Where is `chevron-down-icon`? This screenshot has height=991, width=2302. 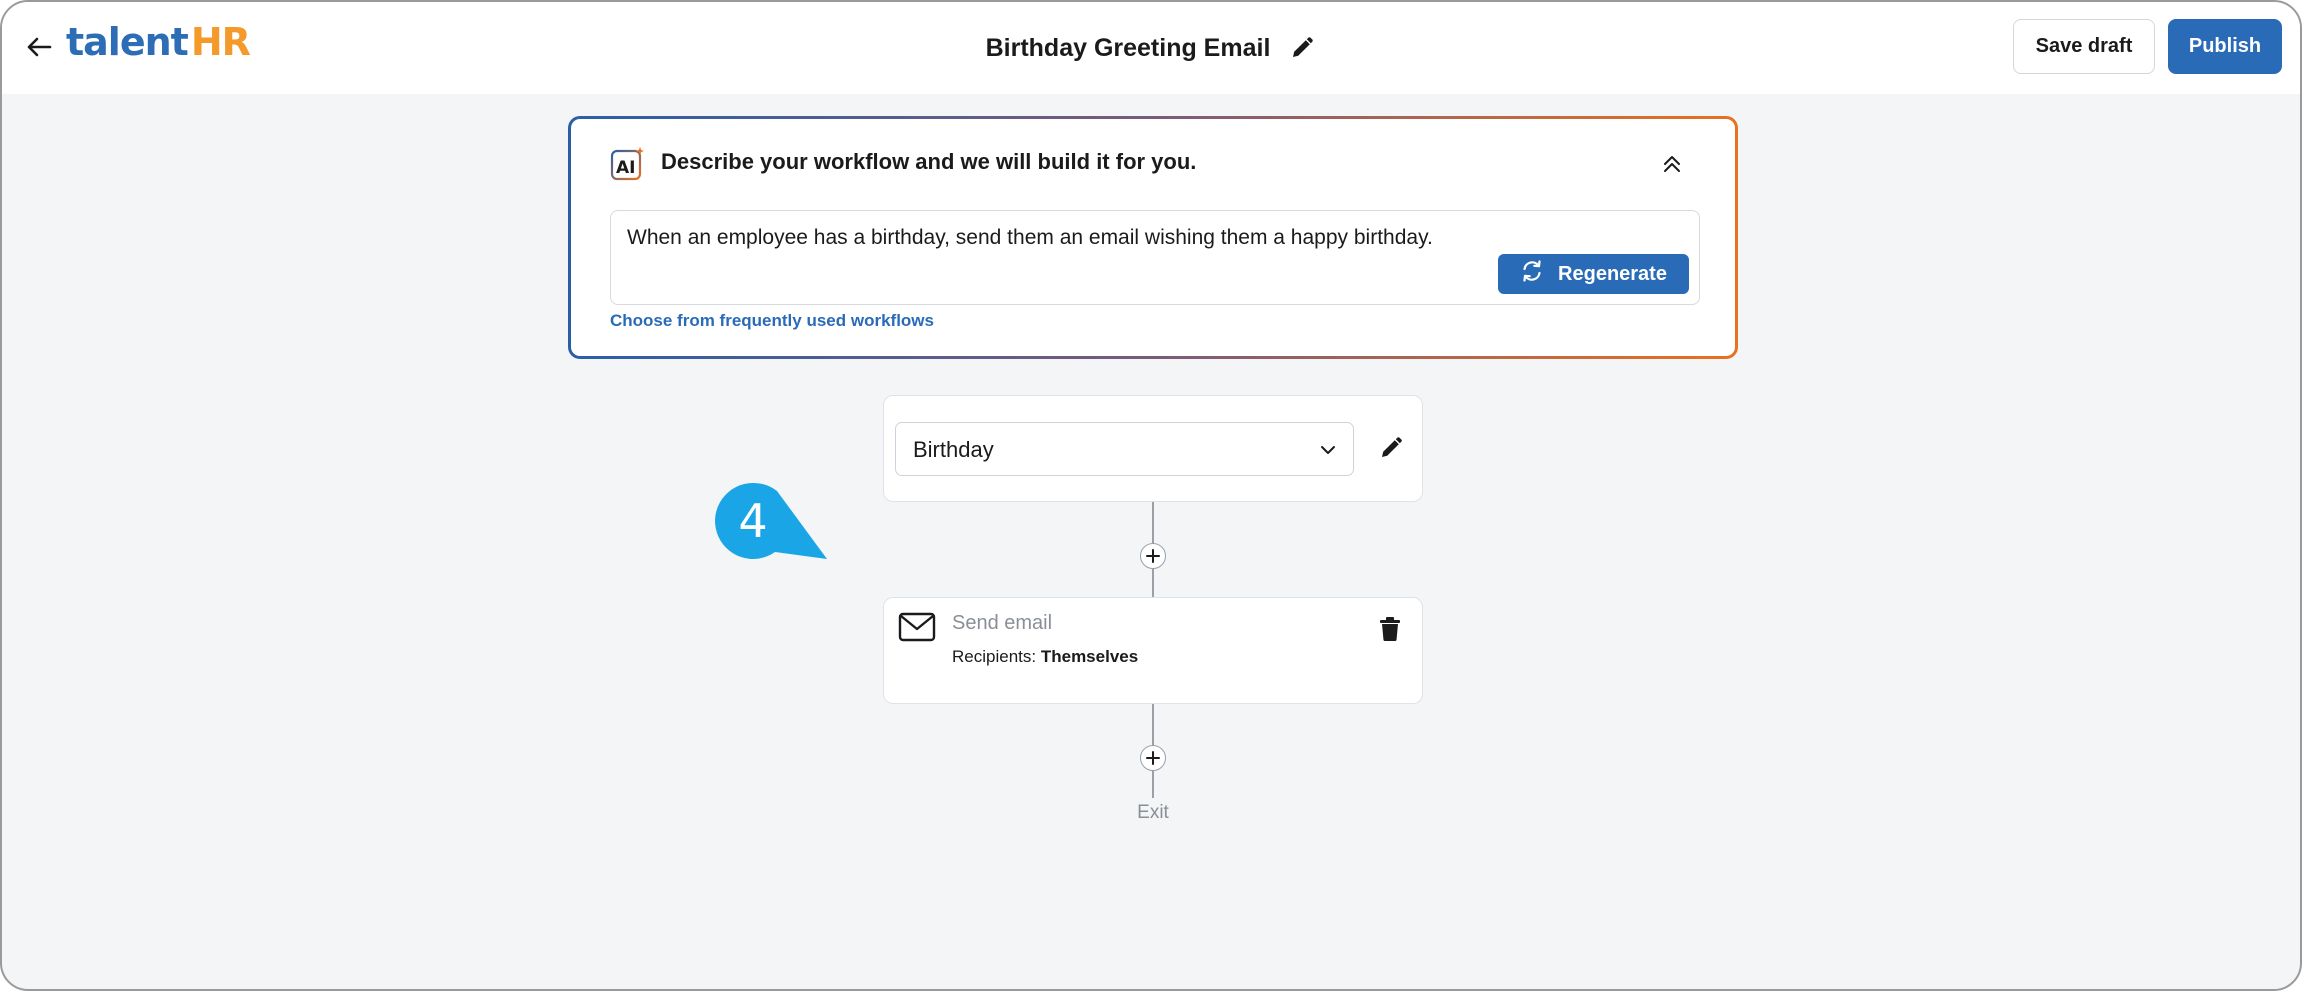
chevron-down-icon is located at coordinates (1328, 450).